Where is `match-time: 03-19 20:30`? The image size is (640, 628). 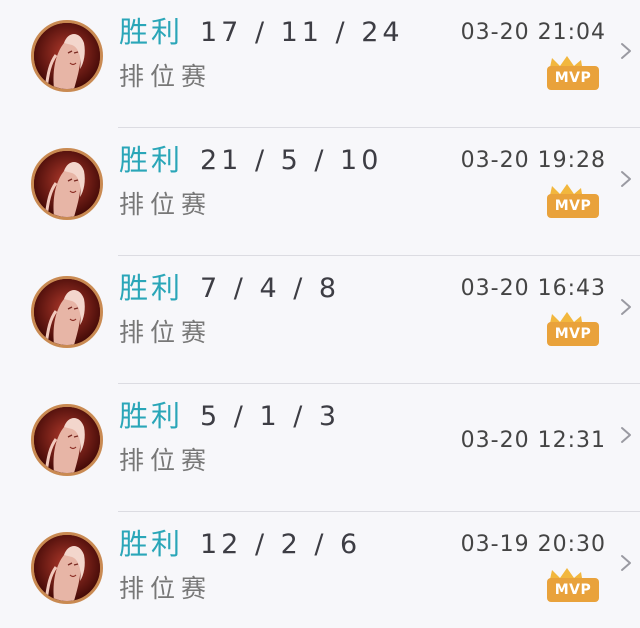
match-time: 03-19 20:30 is located at coordinates (533, 544).